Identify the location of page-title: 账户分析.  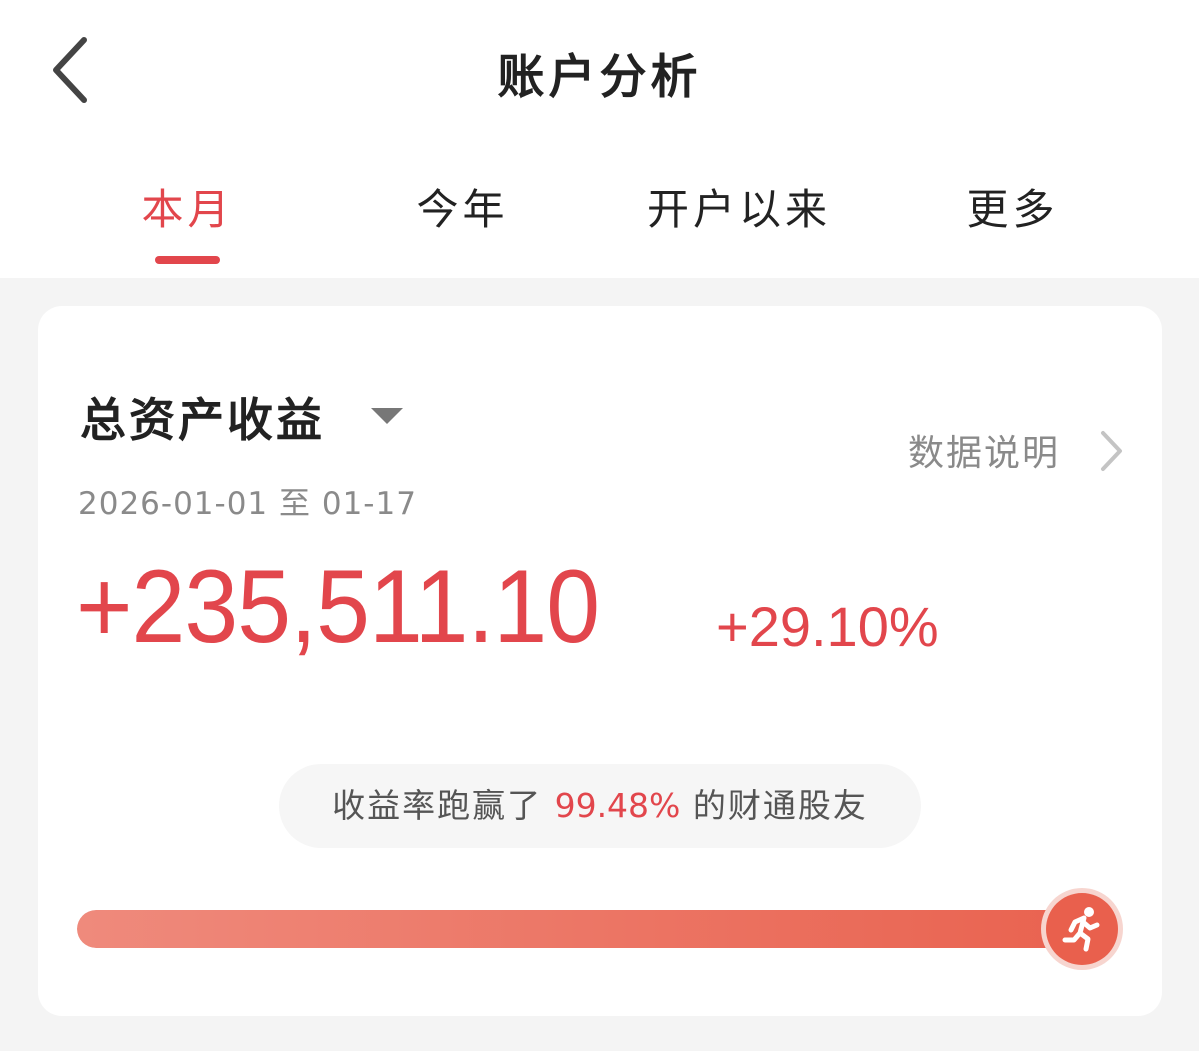
(599, 77).